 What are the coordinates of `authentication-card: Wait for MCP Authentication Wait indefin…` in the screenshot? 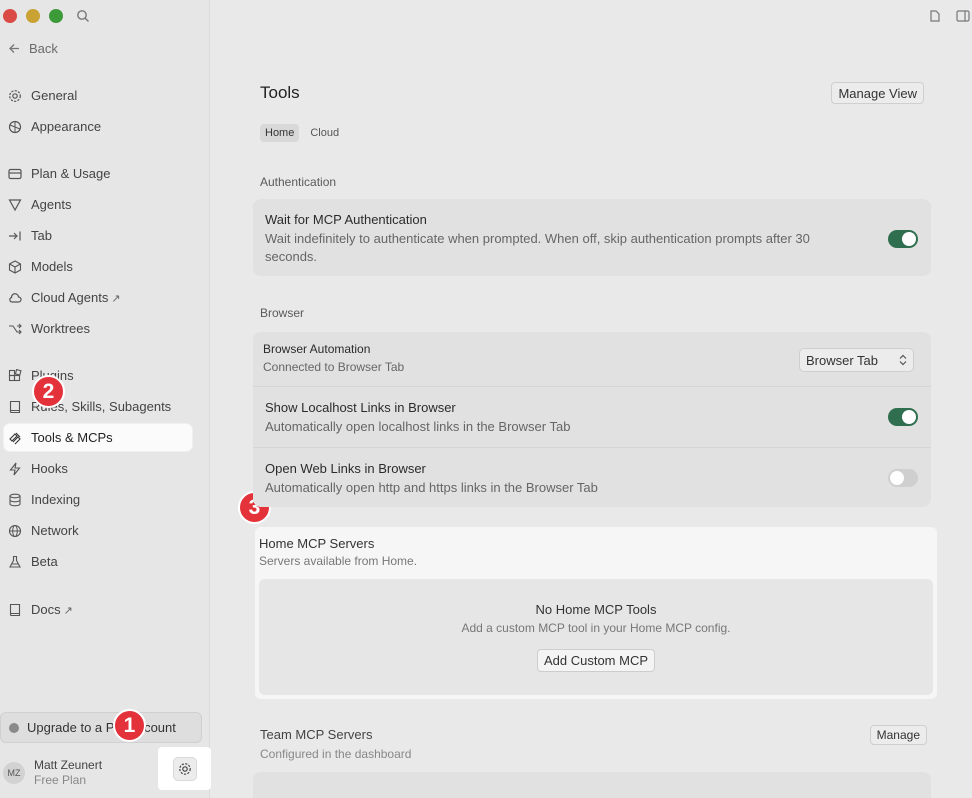 It's located at (592, 237).